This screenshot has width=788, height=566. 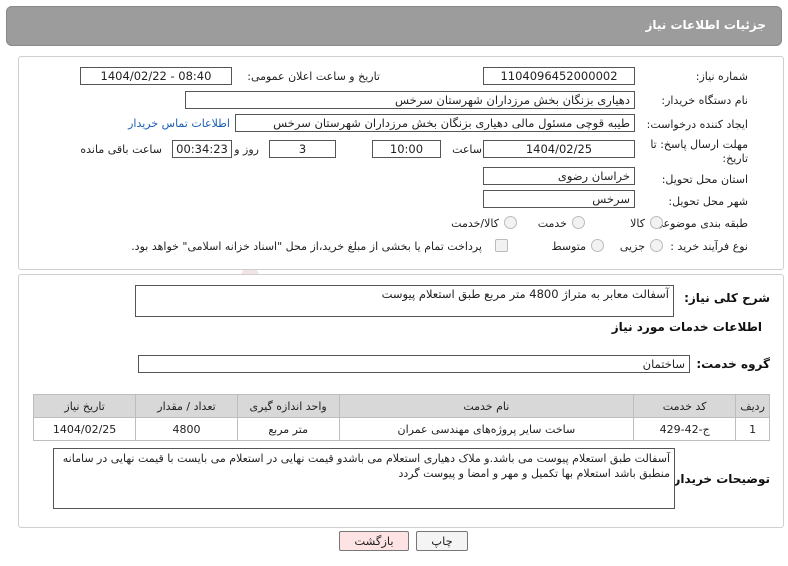 What do you see at coordinates (578, 222) in the screenshot?
I see `category-service-radio` at bounding box center [578, 222].